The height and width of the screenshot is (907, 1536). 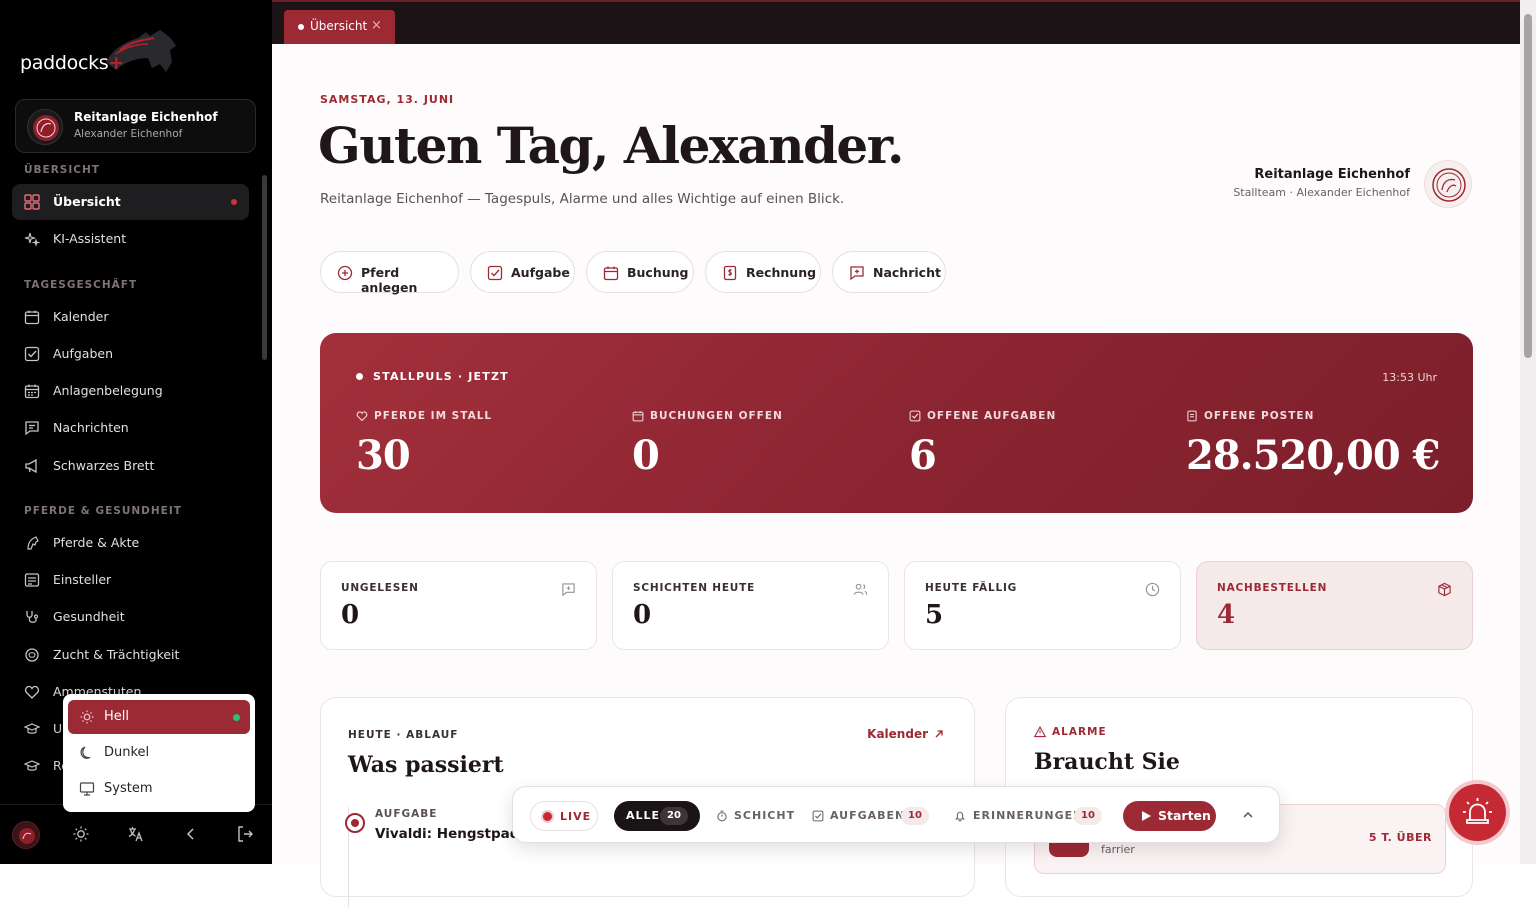 I want to click on filter-tasks: AUFGABEN 10, so click(x=870, y=816).